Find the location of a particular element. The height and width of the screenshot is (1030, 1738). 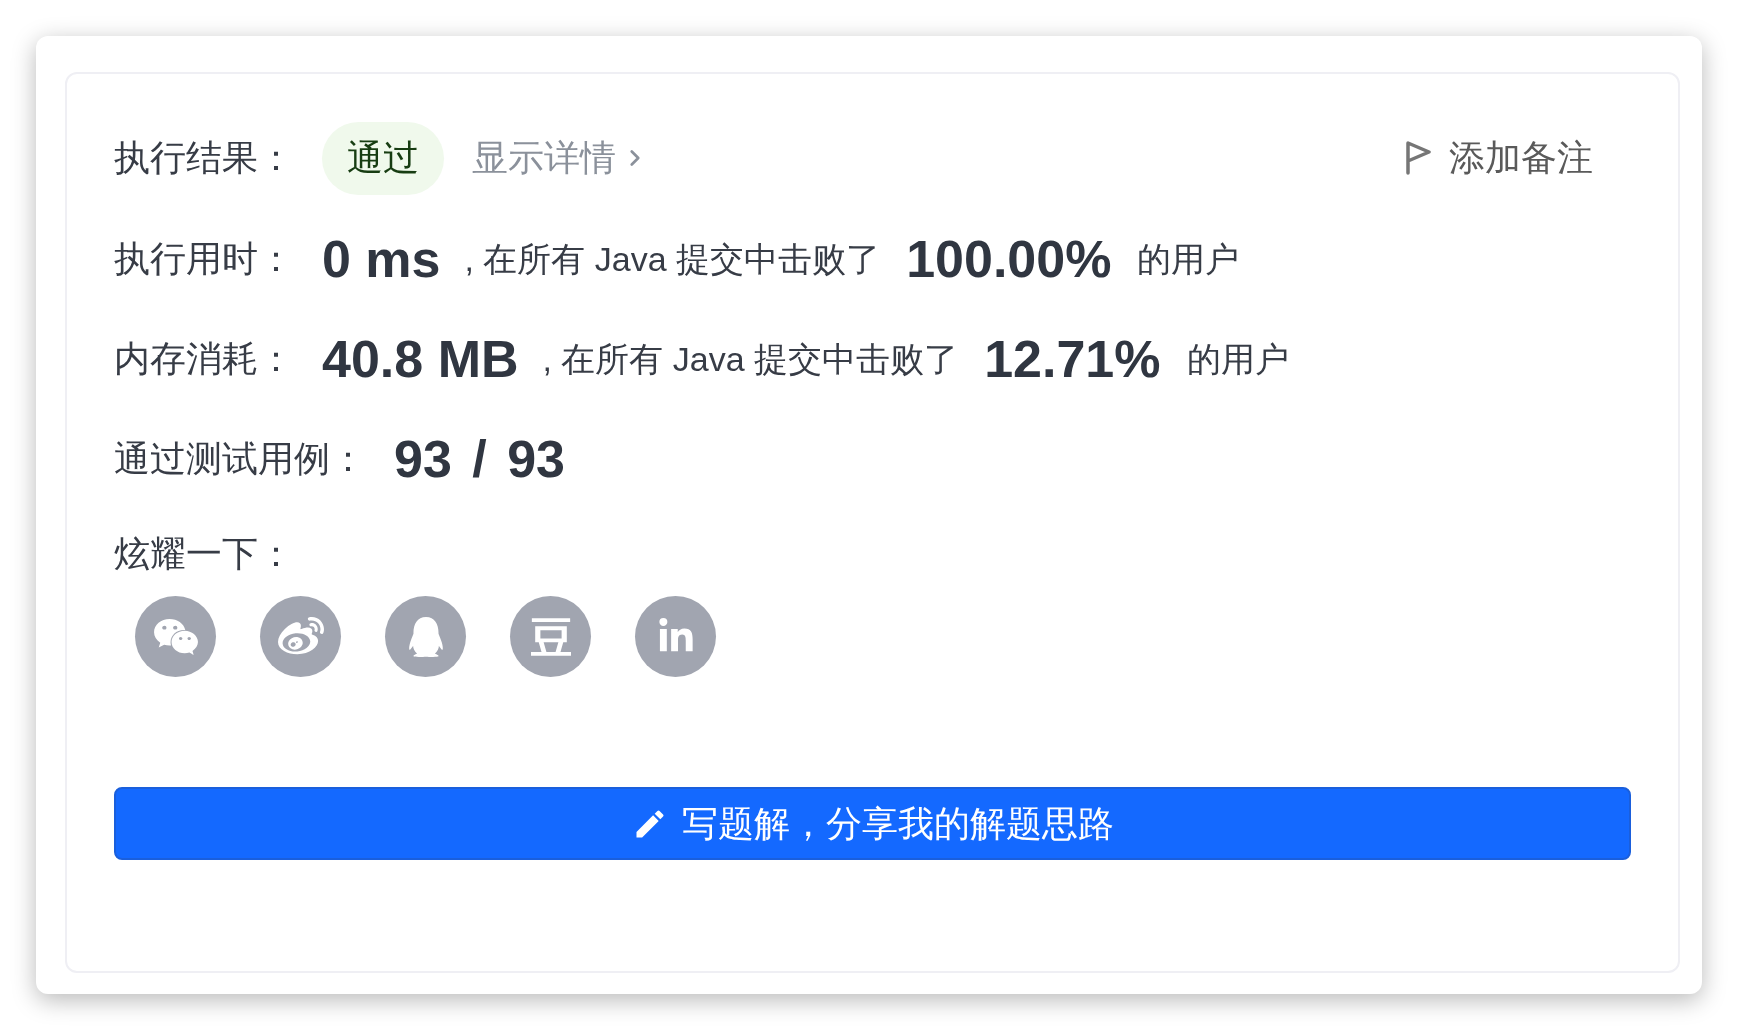

write-solution-button: 写题解，分享我的解题思路 is located at coordinates (872, 823).